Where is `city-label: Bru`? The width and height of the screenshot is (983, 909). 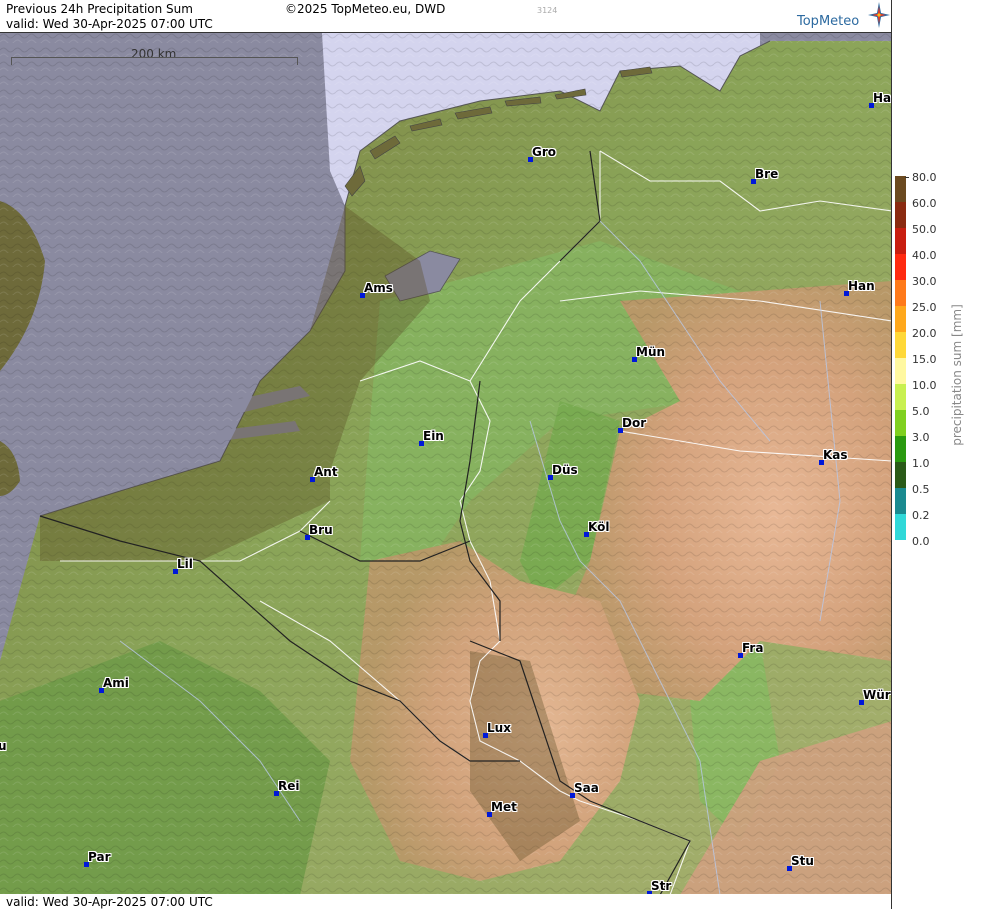 city-label: Bru is located at coordinates (321, 530).